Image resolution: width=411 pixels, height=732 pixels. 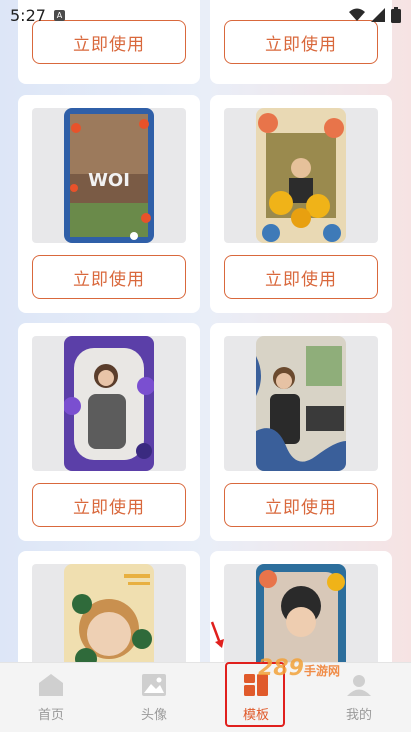 What do you see at coordinates (59, 15) in the screenshot?
I see `notification-icon: A` at bounding box center [59, 15].